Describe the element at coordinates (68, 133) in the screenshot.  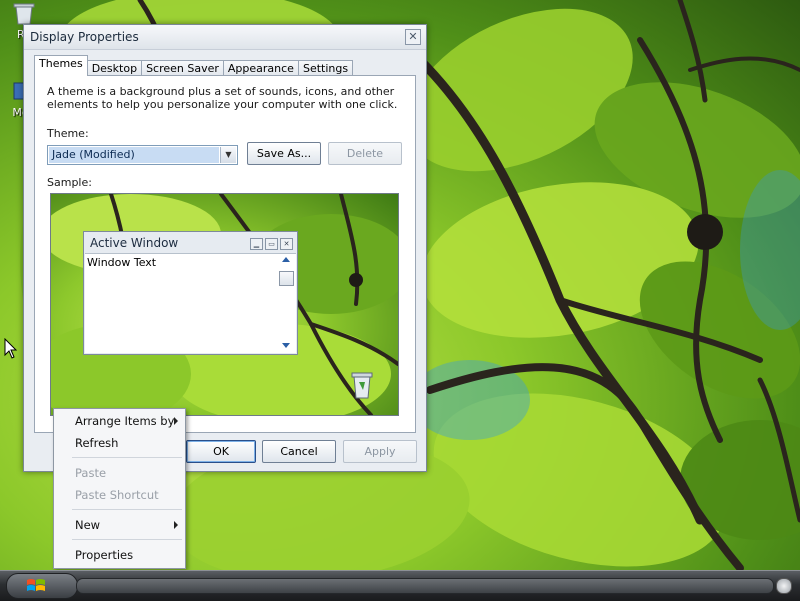
I see `theme-label: Theme:` at that location.